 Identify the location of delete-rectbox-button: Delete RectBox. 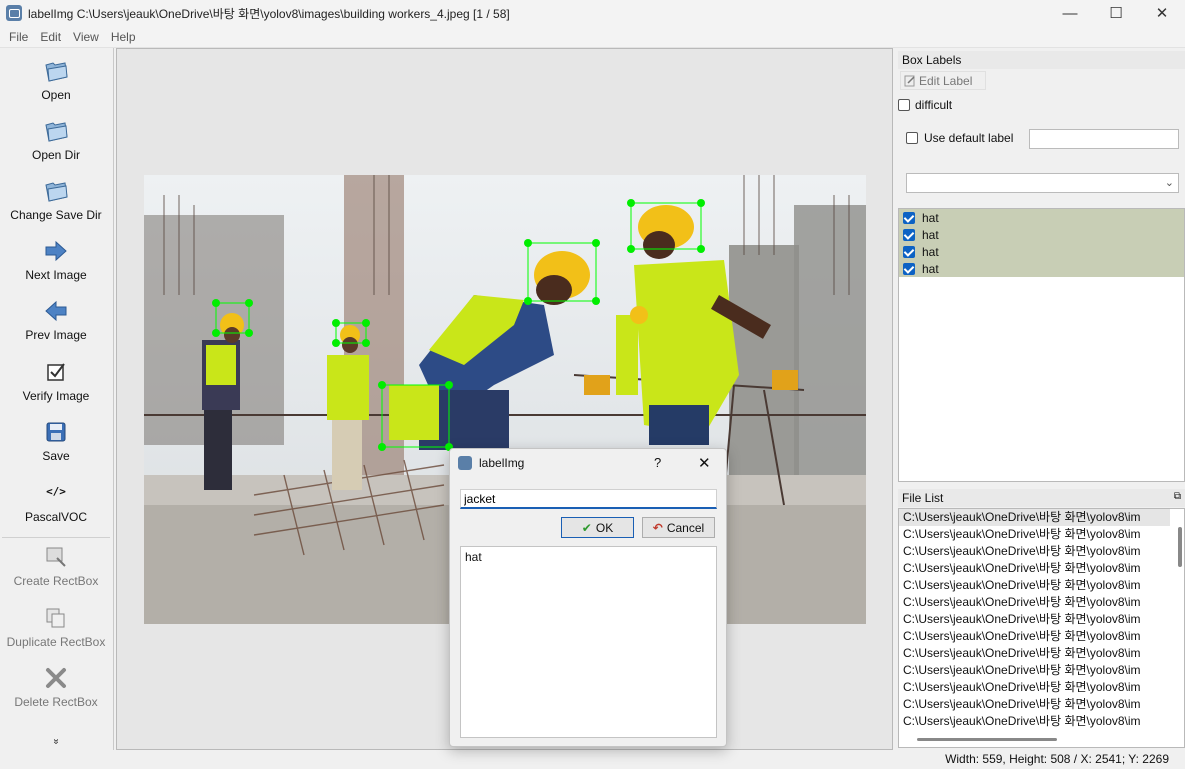
(56, 687).